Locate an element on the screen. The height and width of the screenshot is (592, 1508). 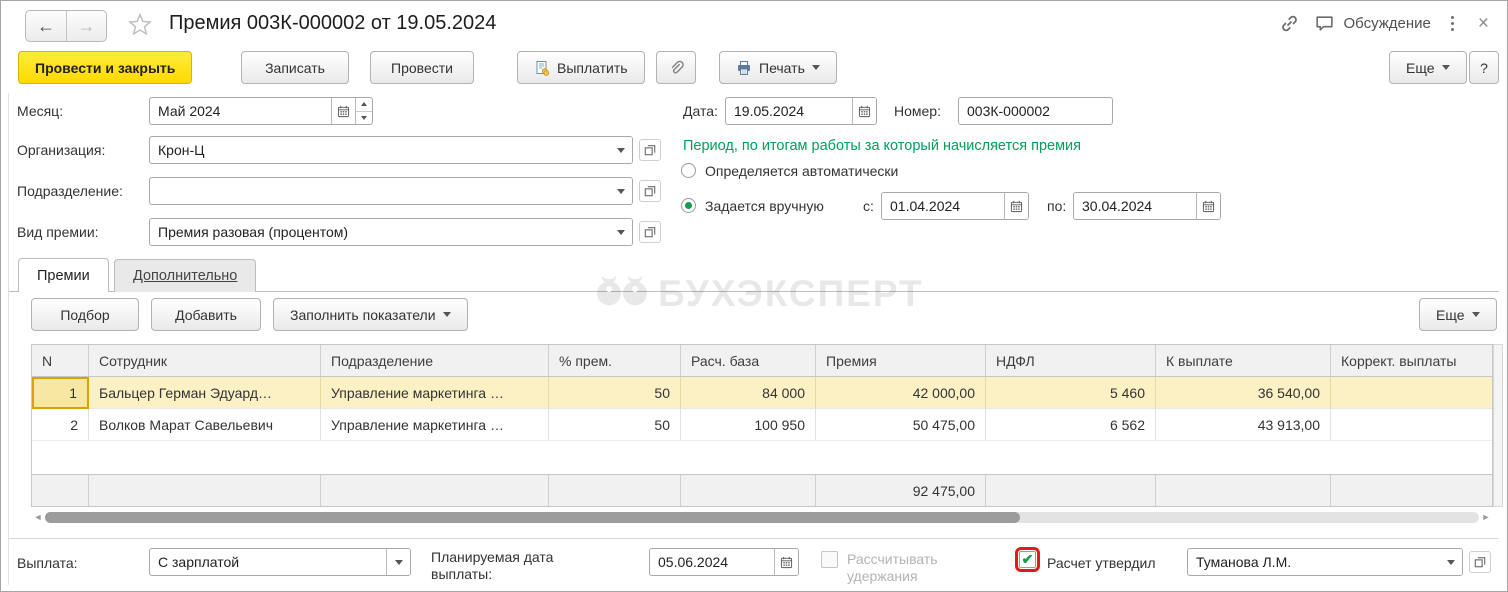
number-field: 003К-000002 is located at coordinates (1035, 111).